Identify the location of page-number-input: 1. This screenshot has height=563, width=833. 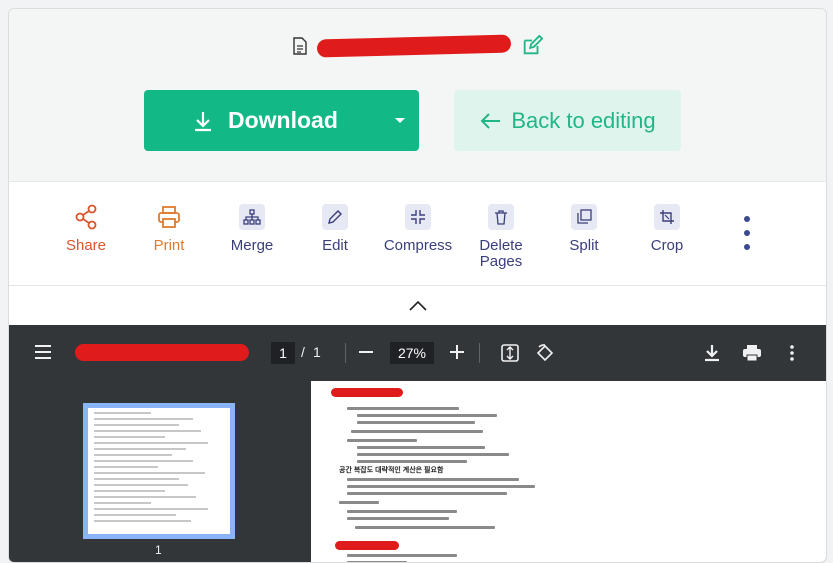
(283, 353).